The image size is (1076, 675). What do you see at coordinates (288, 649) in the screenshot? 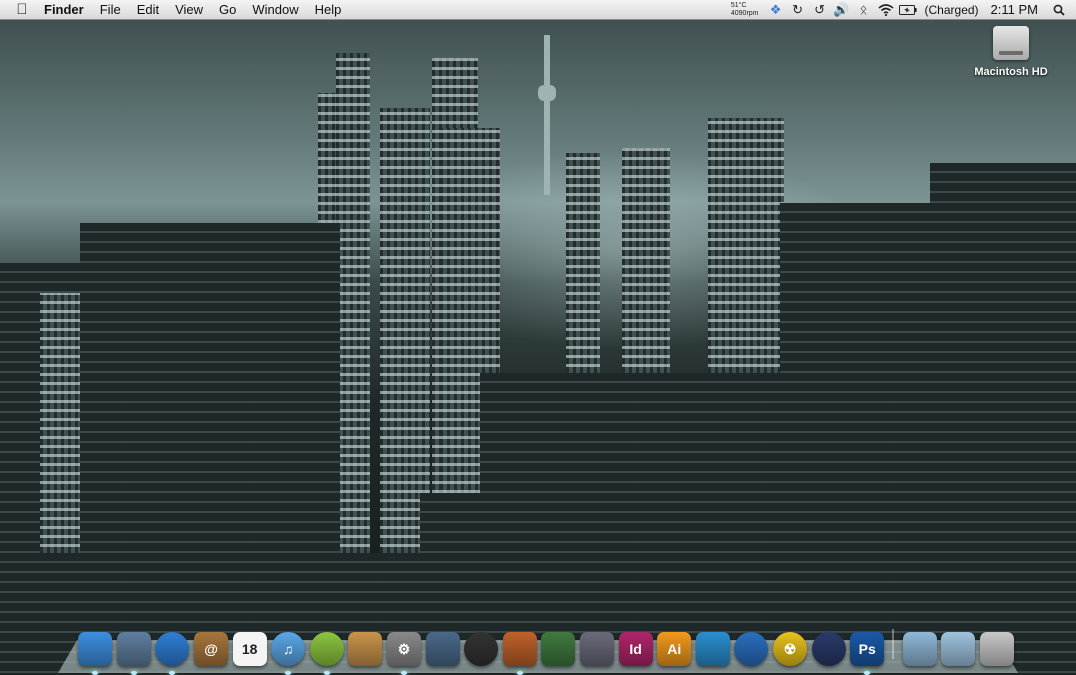
I see `itunes-icon: ♫` at bounding box center [288, 649].